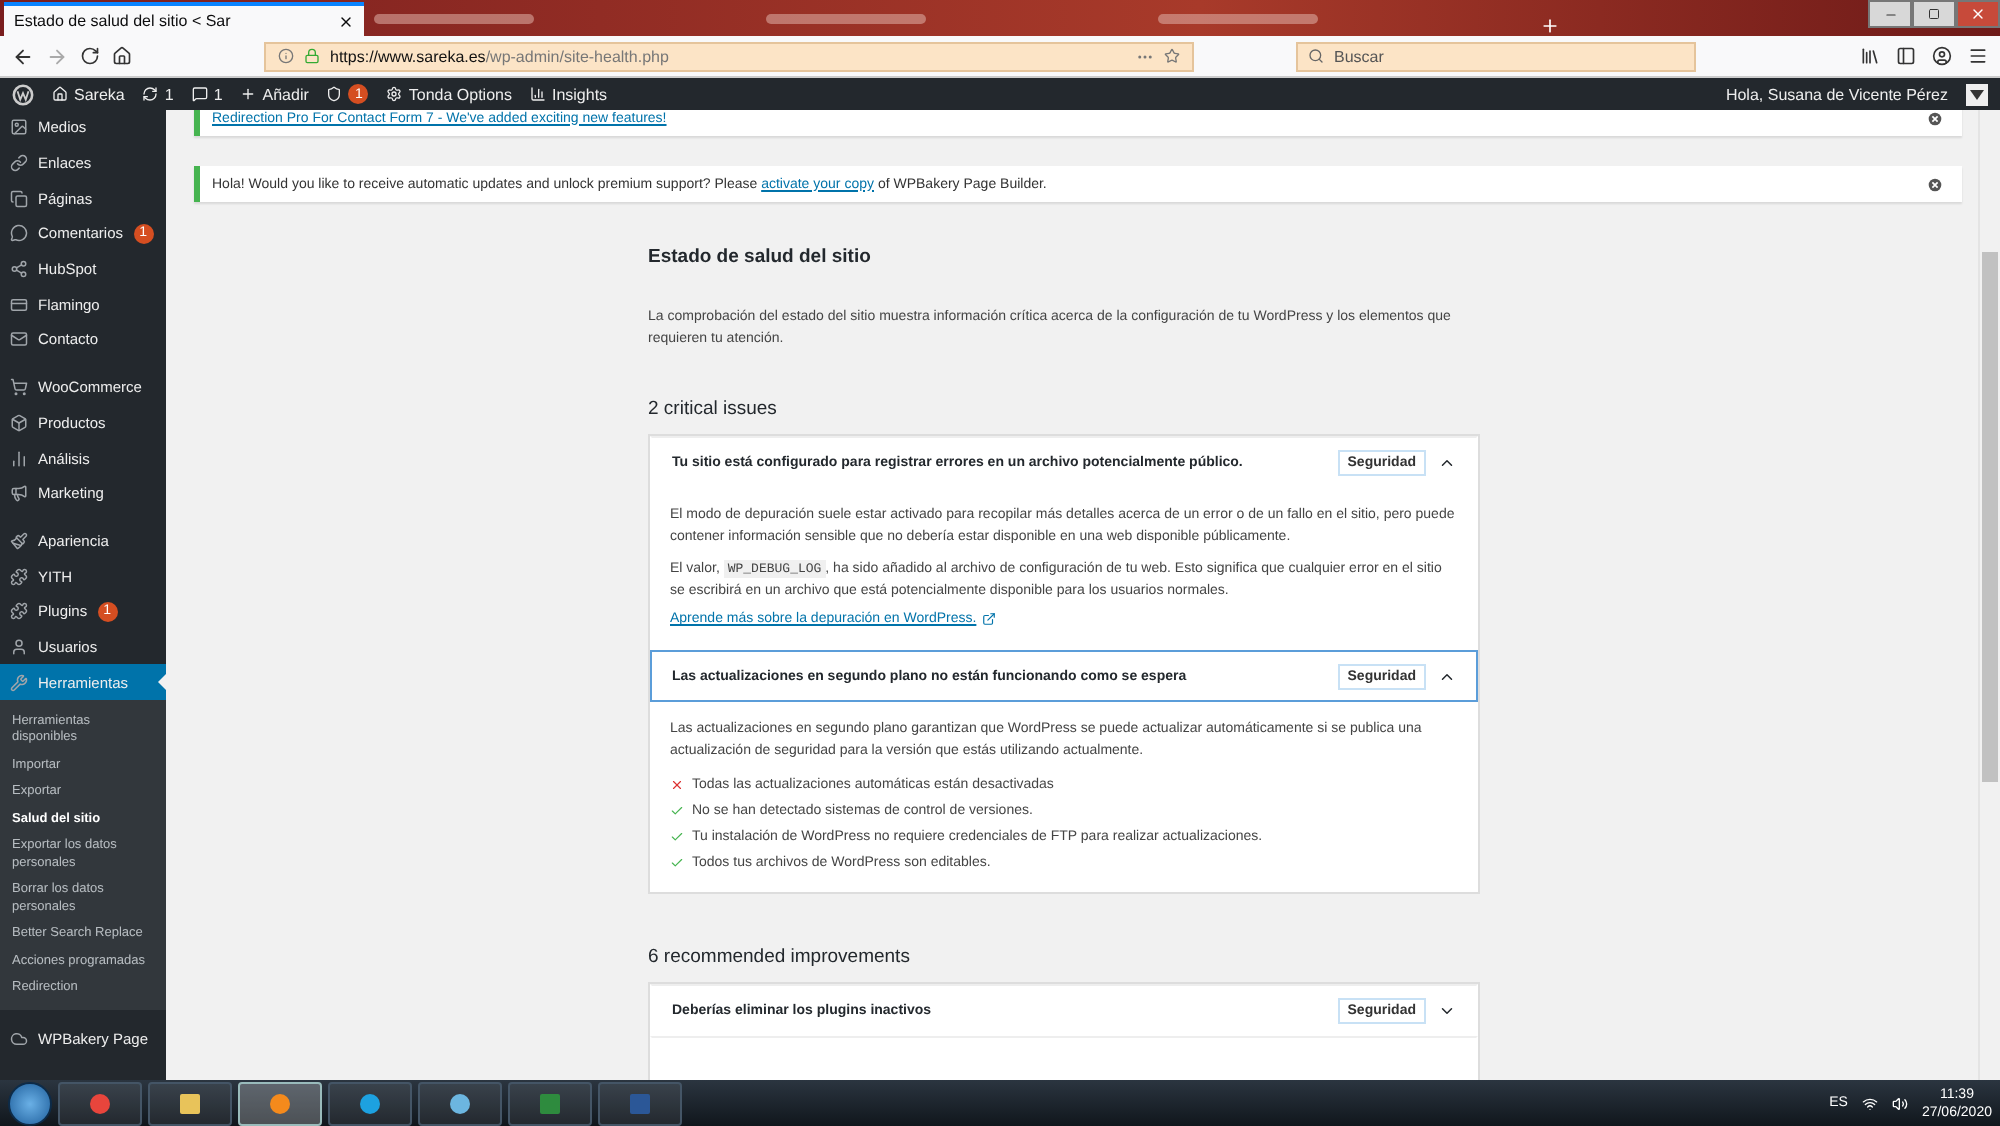  I want to click on section-heading: 2 critical issues, so click(713, 409).